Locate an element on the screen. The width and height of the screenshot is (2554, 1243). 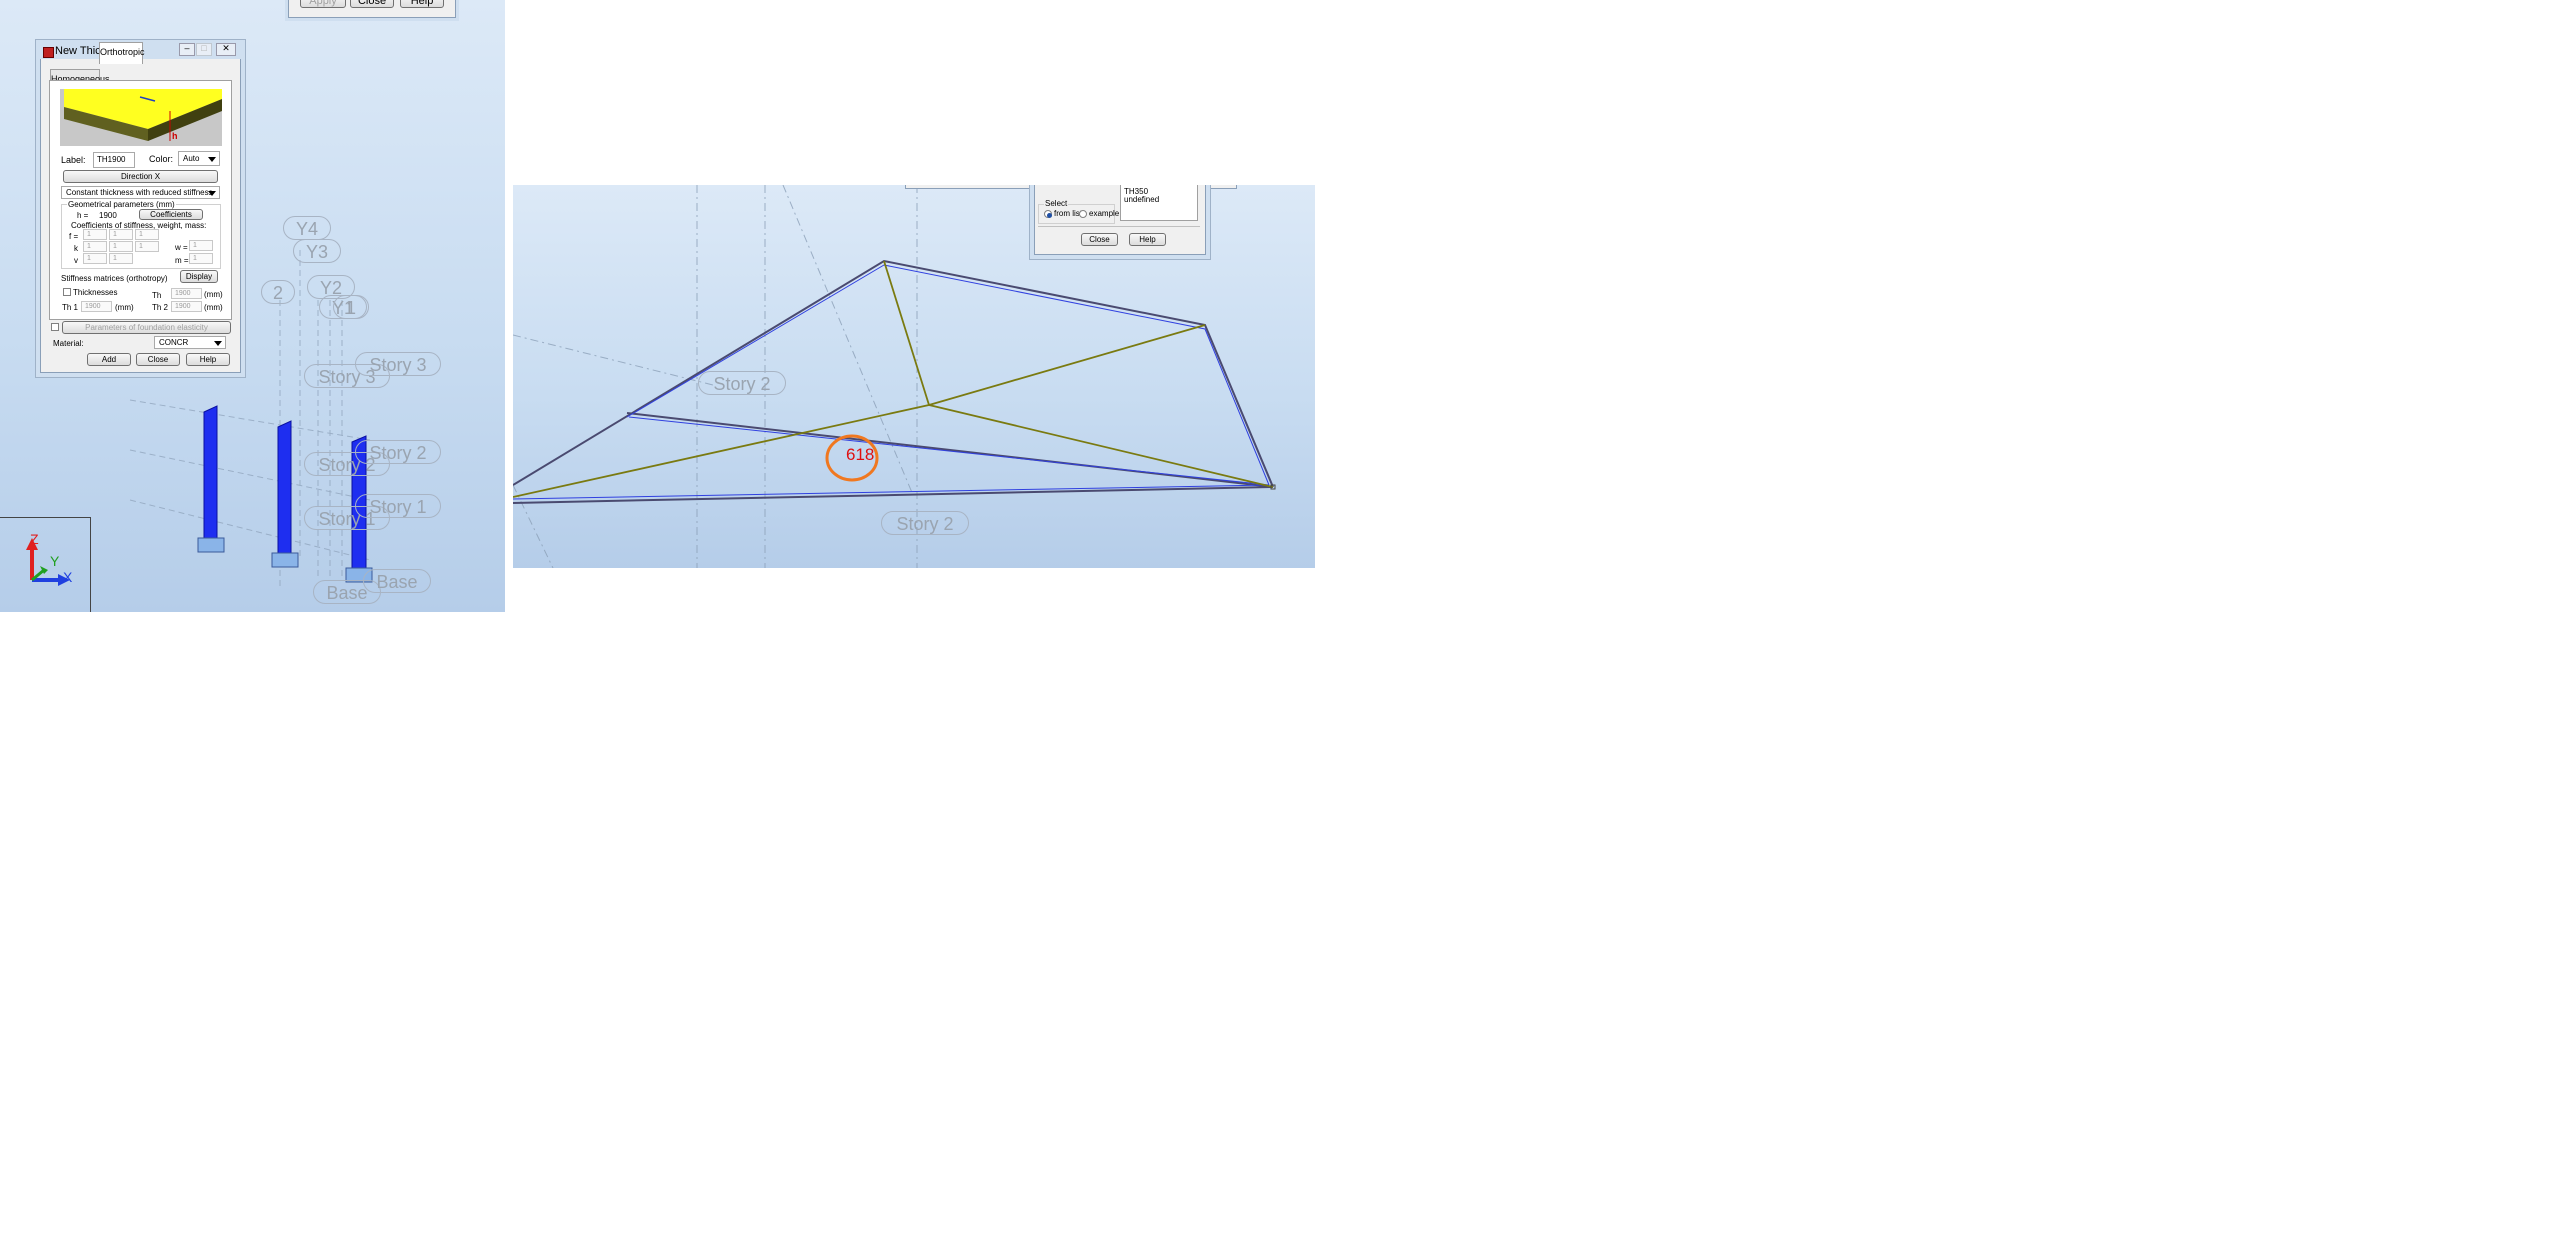
m-input: 1 is located at coordinates (201, 258).